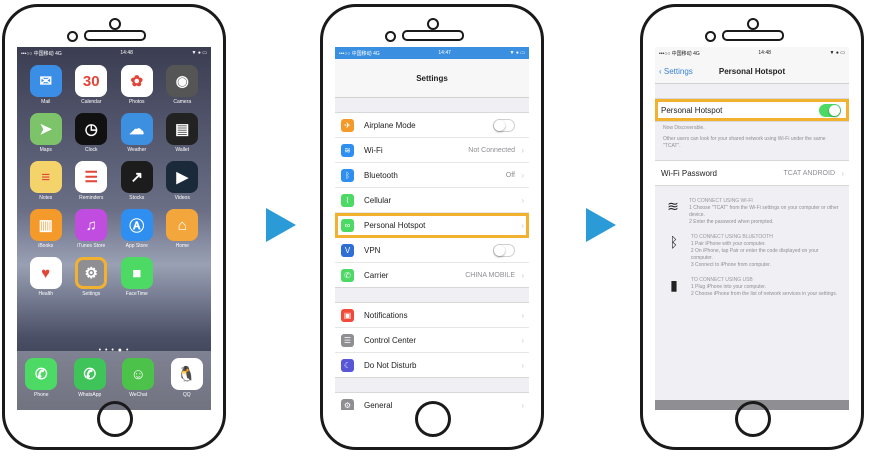  Describe the element at coordinates (182, 150) in the screenshot. I see `app-label: Wallet` at that location.